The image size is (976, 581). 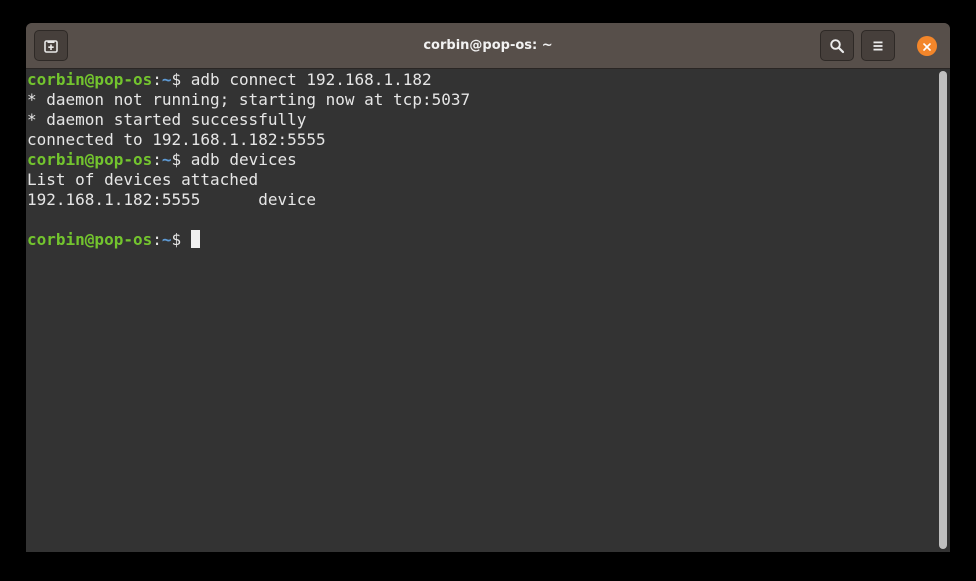 What do you see at coordinates (481, 180) in the screenshot?
I see `terminal-output-line: List of devices attached` at bounding box center [481, 180].